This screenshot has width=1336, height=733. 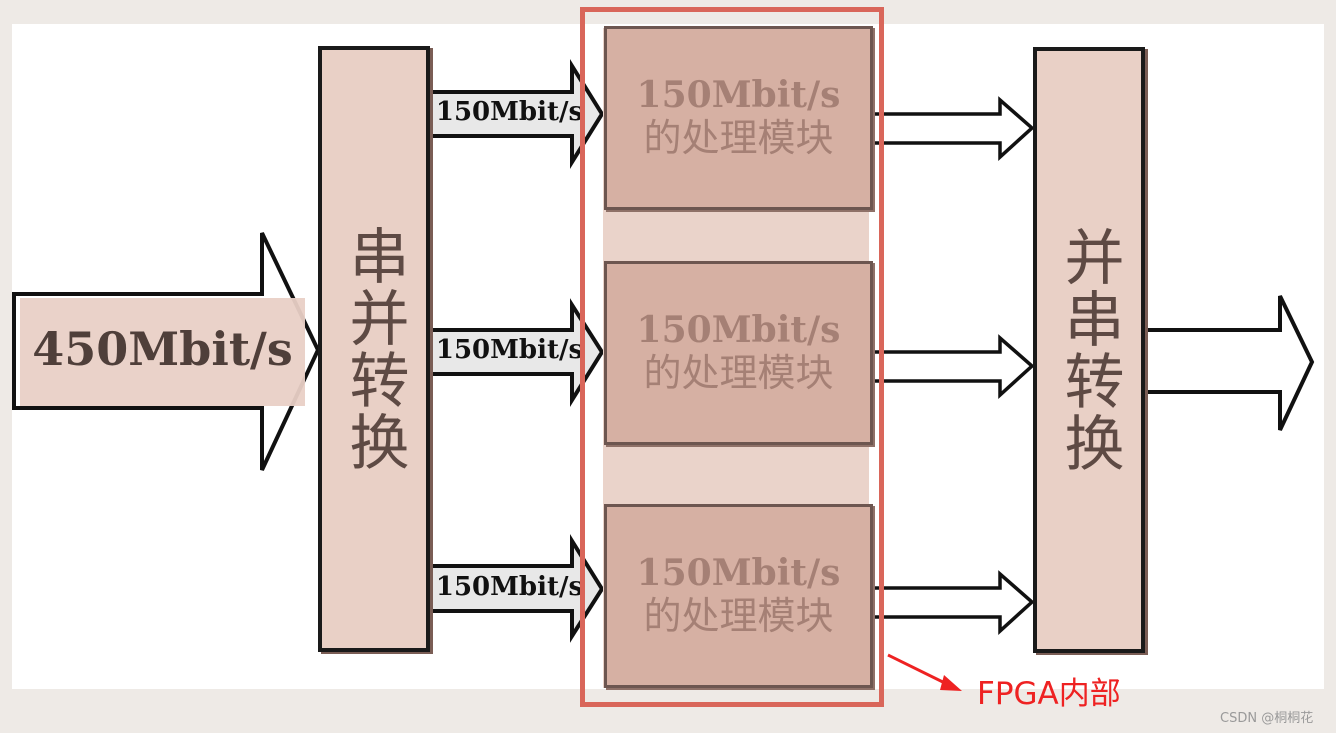 I want to click on serial-to-parallel-label: 串并转换, so click(x=374, y=349).